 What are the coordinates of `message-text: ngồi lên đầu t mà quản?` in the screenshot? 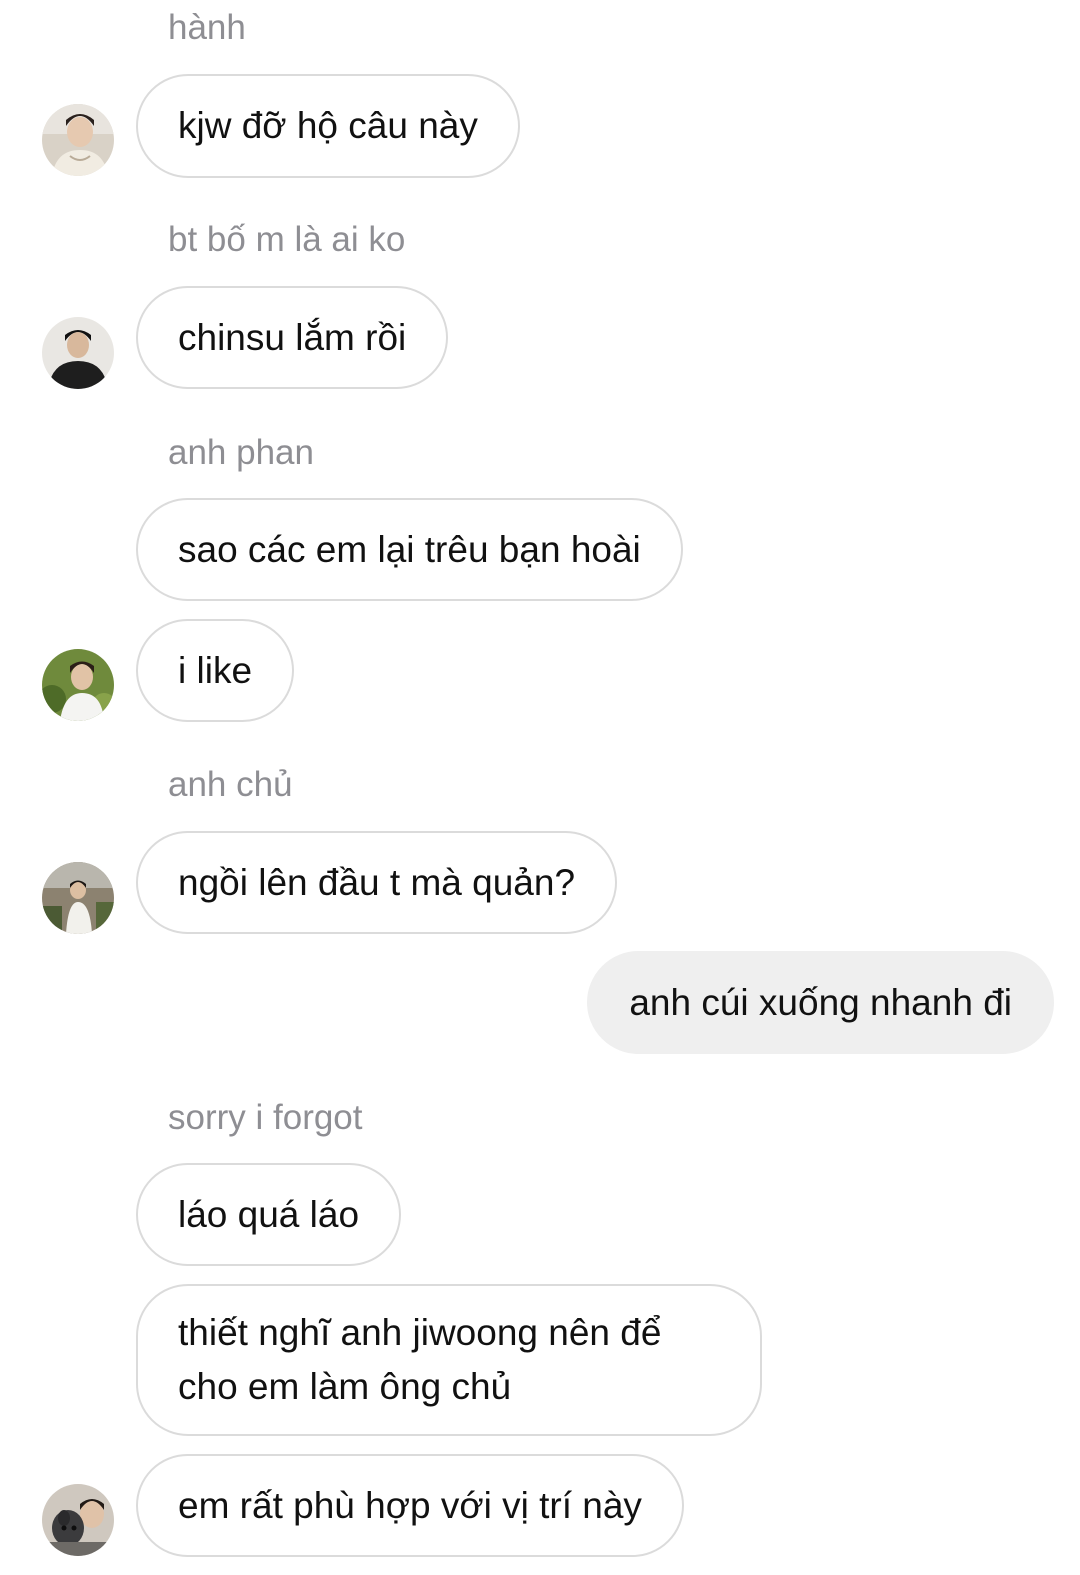 It's located at (377, 882).